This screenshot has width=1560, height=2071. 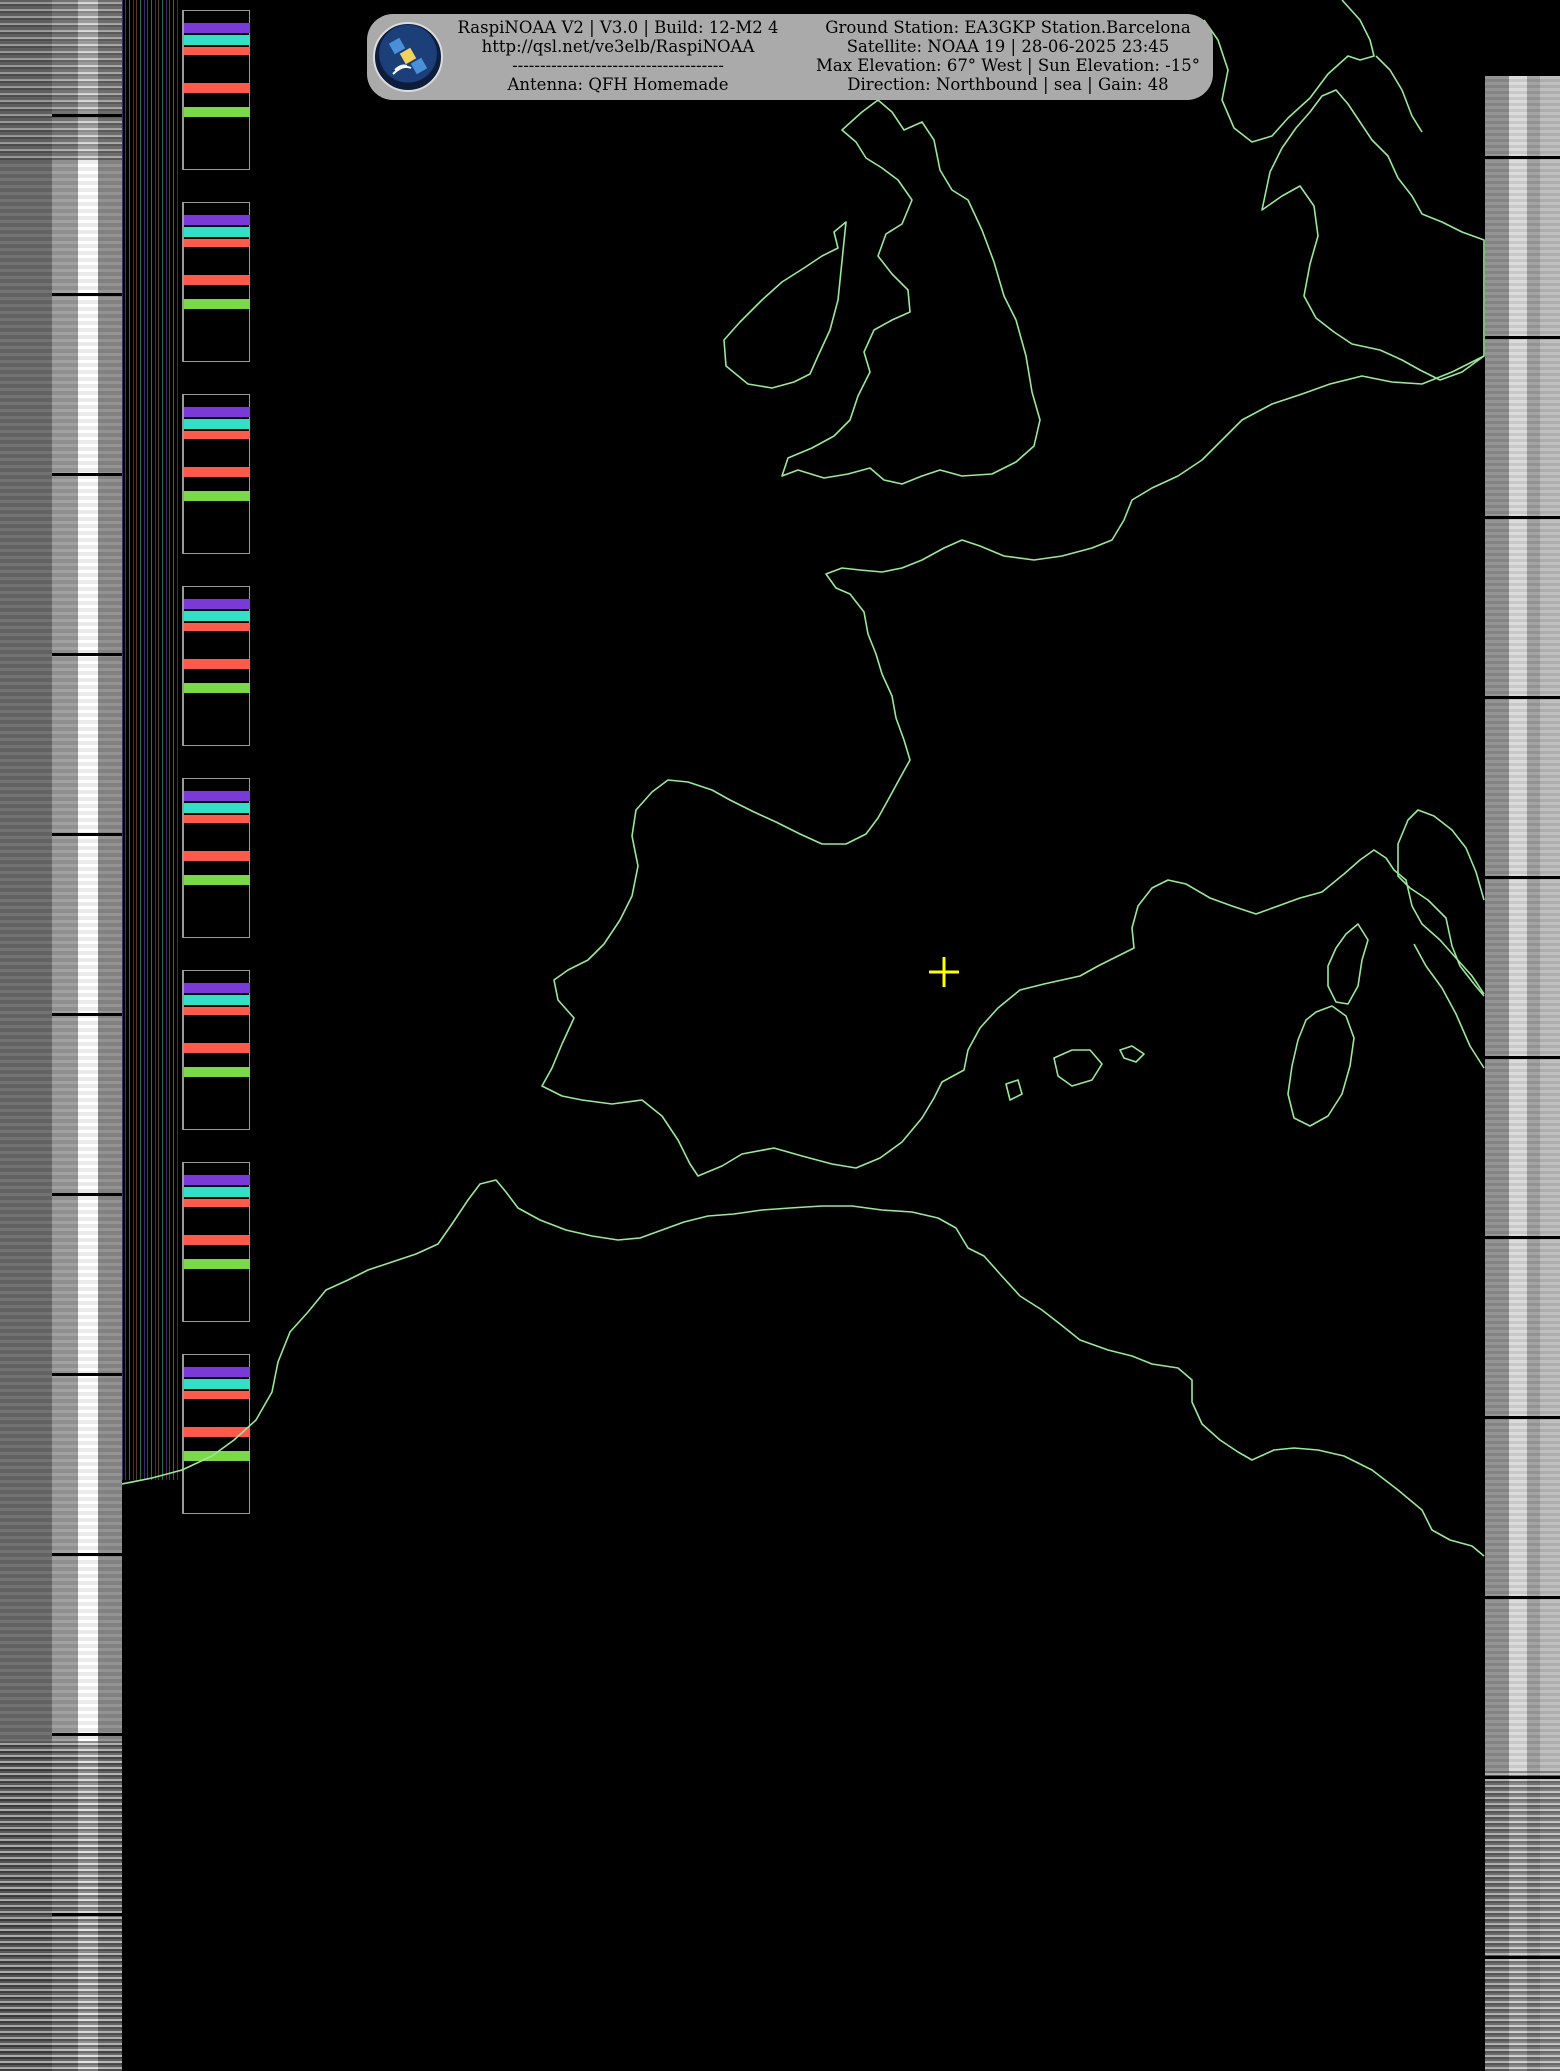 I want to click on coastline-sardinia, so click(x=1321, y=1066).